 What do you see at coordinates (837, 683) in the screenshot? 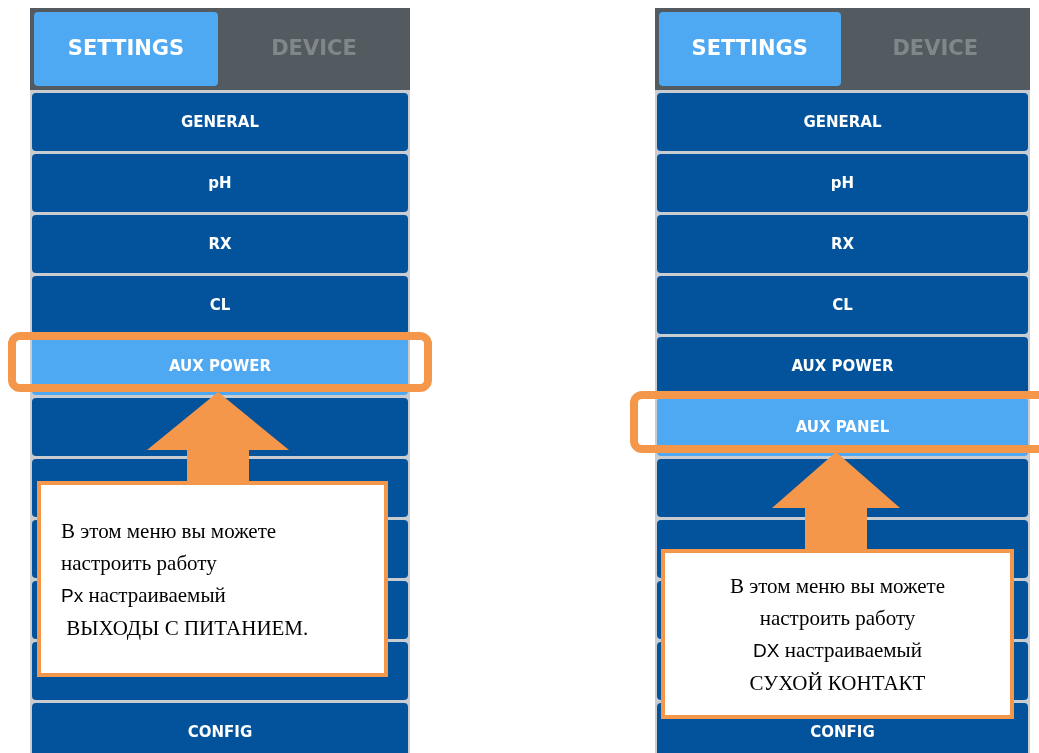
I see `callout-text: СУХОЙ КОНТАКТ` at bounding box center [837, 683].